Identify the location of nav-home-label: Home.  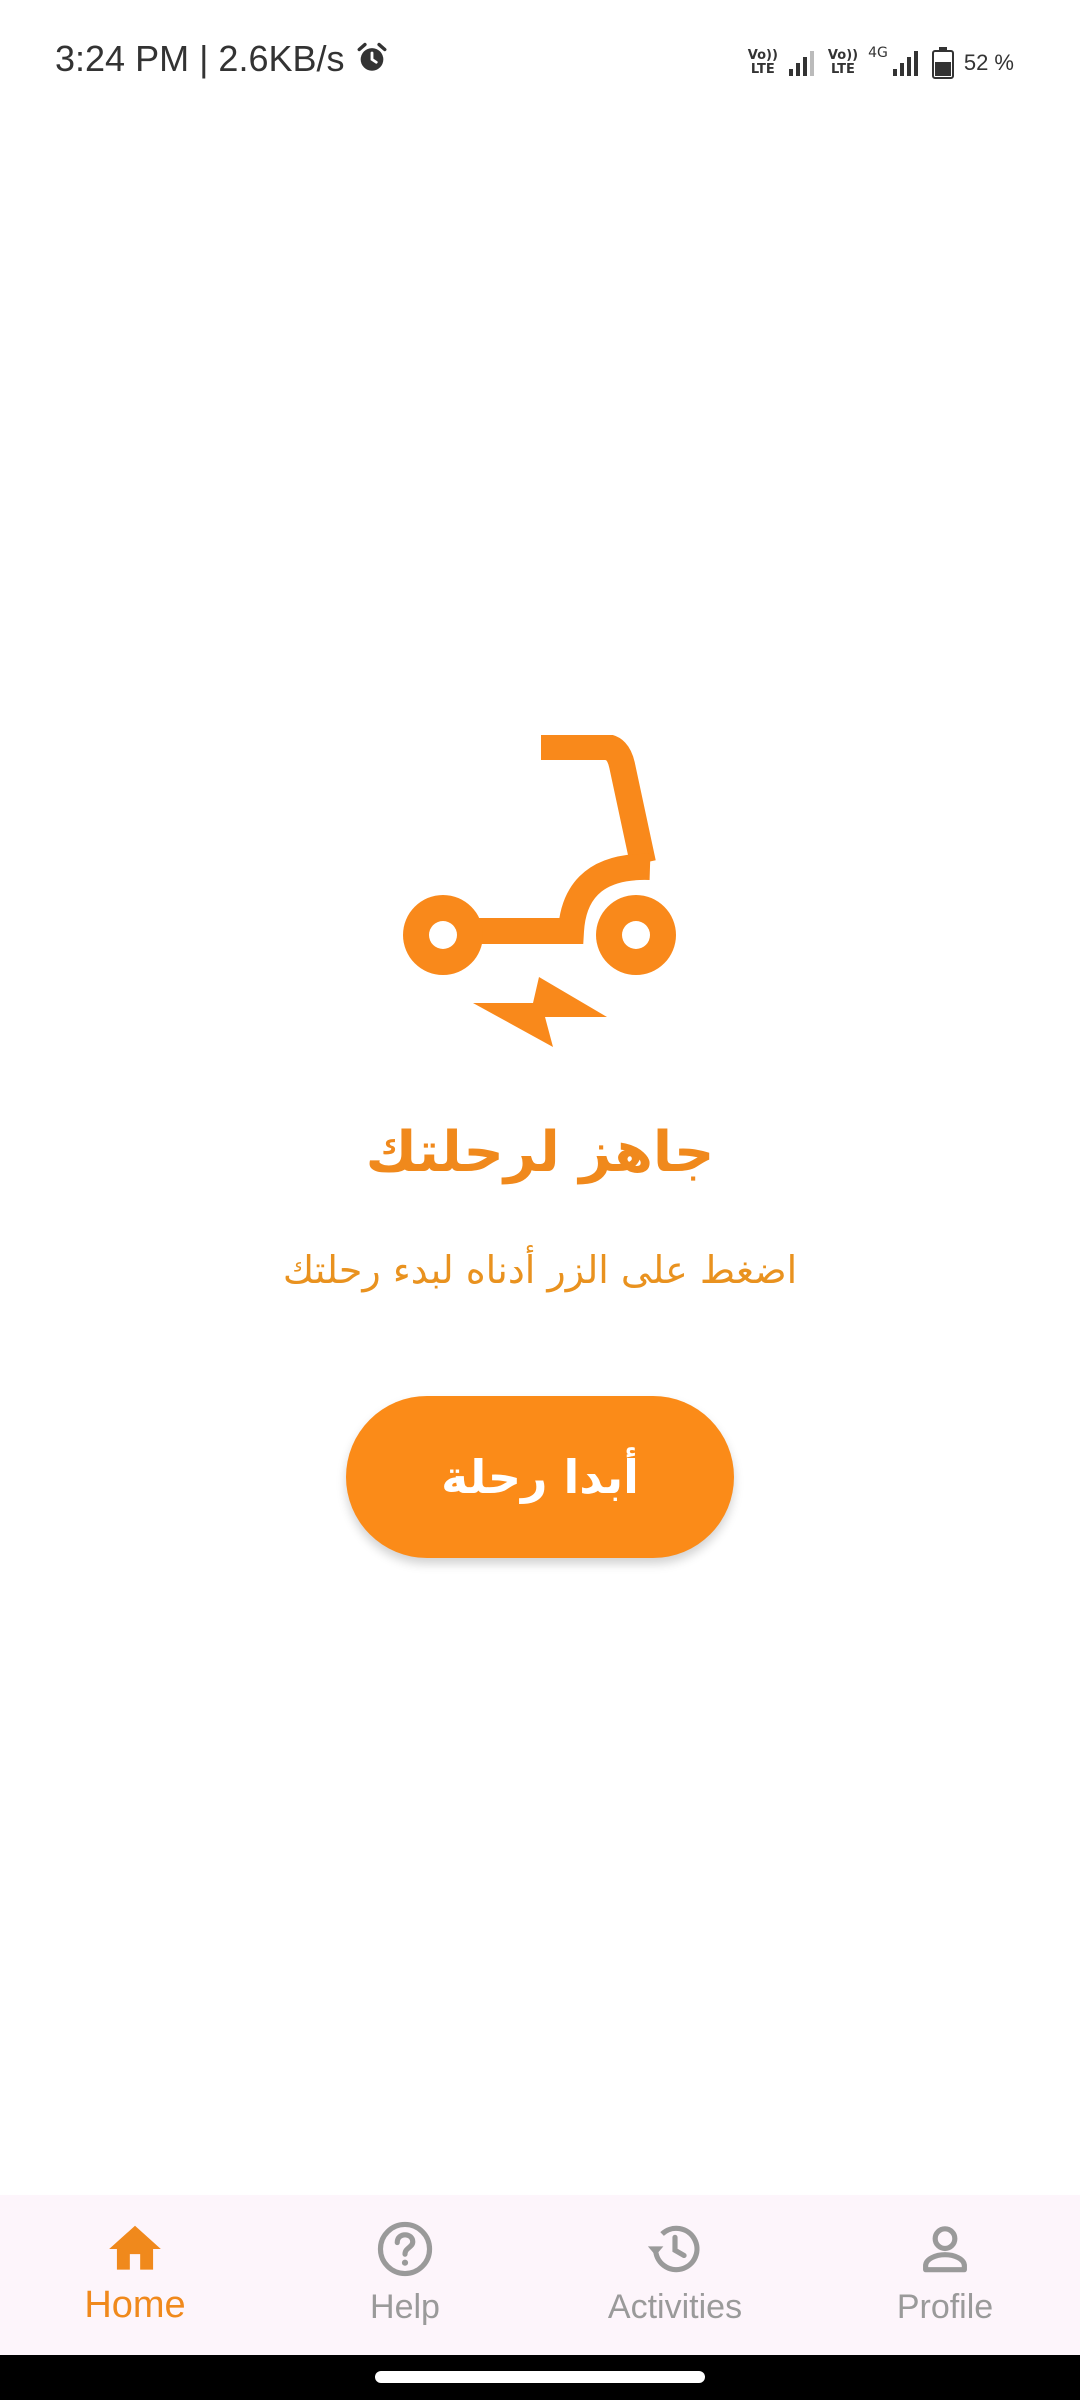
(135, 2305).